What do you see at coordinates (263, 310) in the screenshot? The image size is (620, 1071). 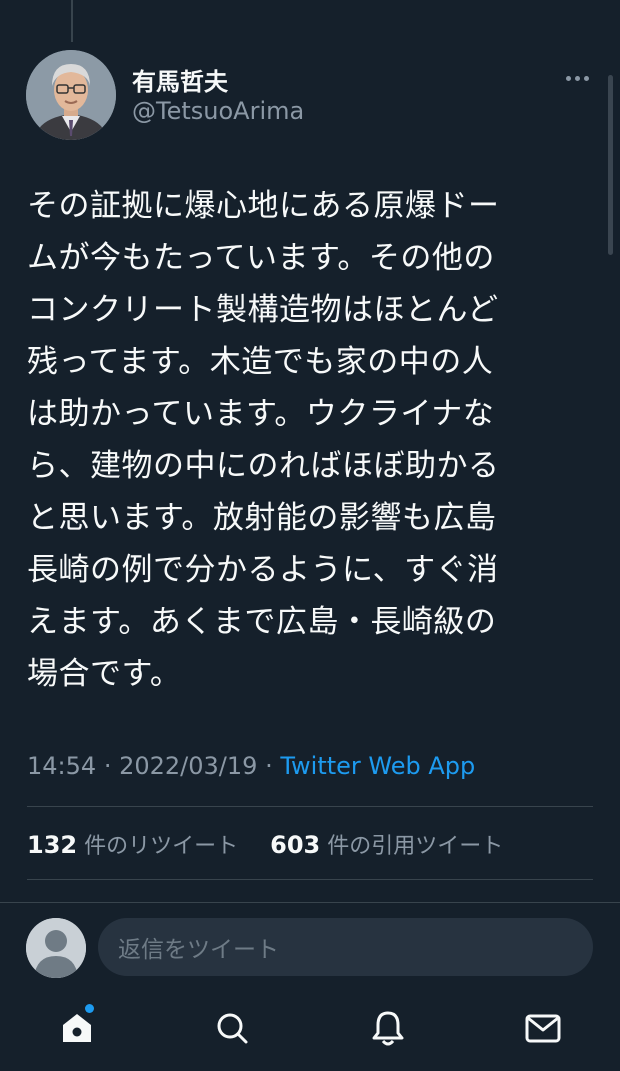 I see `tweet-text-line: コンクリート製構造物はほとんど` at bounding box center [263, 310].